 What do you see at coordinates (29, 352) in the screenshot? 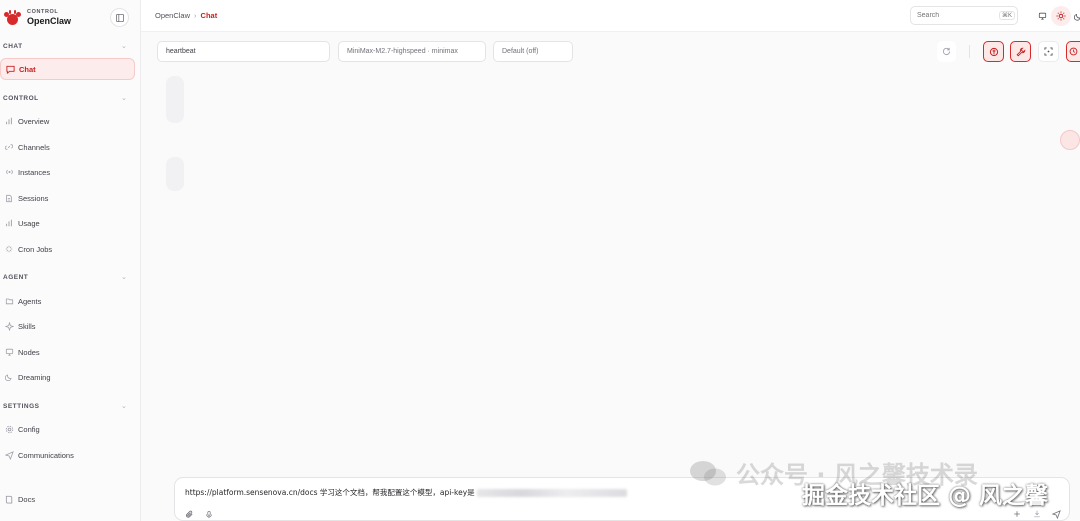
I see `sidebar-item-label: Nodes` at bounding box center [29, 352].